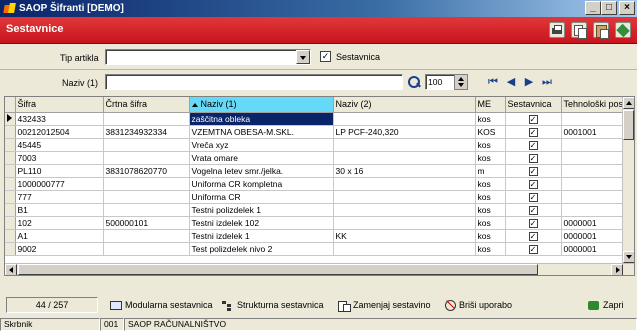 This screenshot has width=637, height=331. Describe the element at coordinates (261, 132) in the screenshot. I see `table-cell: VZEMTNA OBESA-M.SKL.` at that location.